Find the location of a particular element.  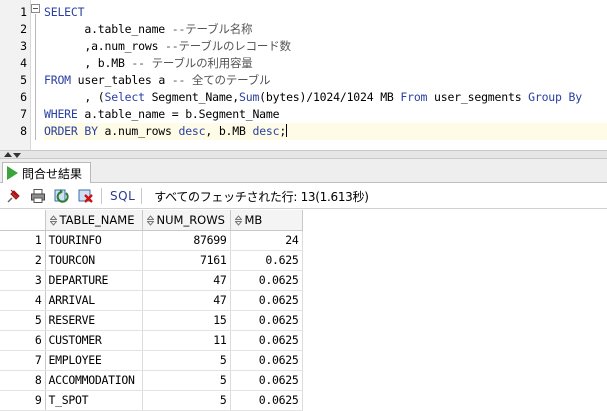

refresh-button is located at coordinates (62, 196).